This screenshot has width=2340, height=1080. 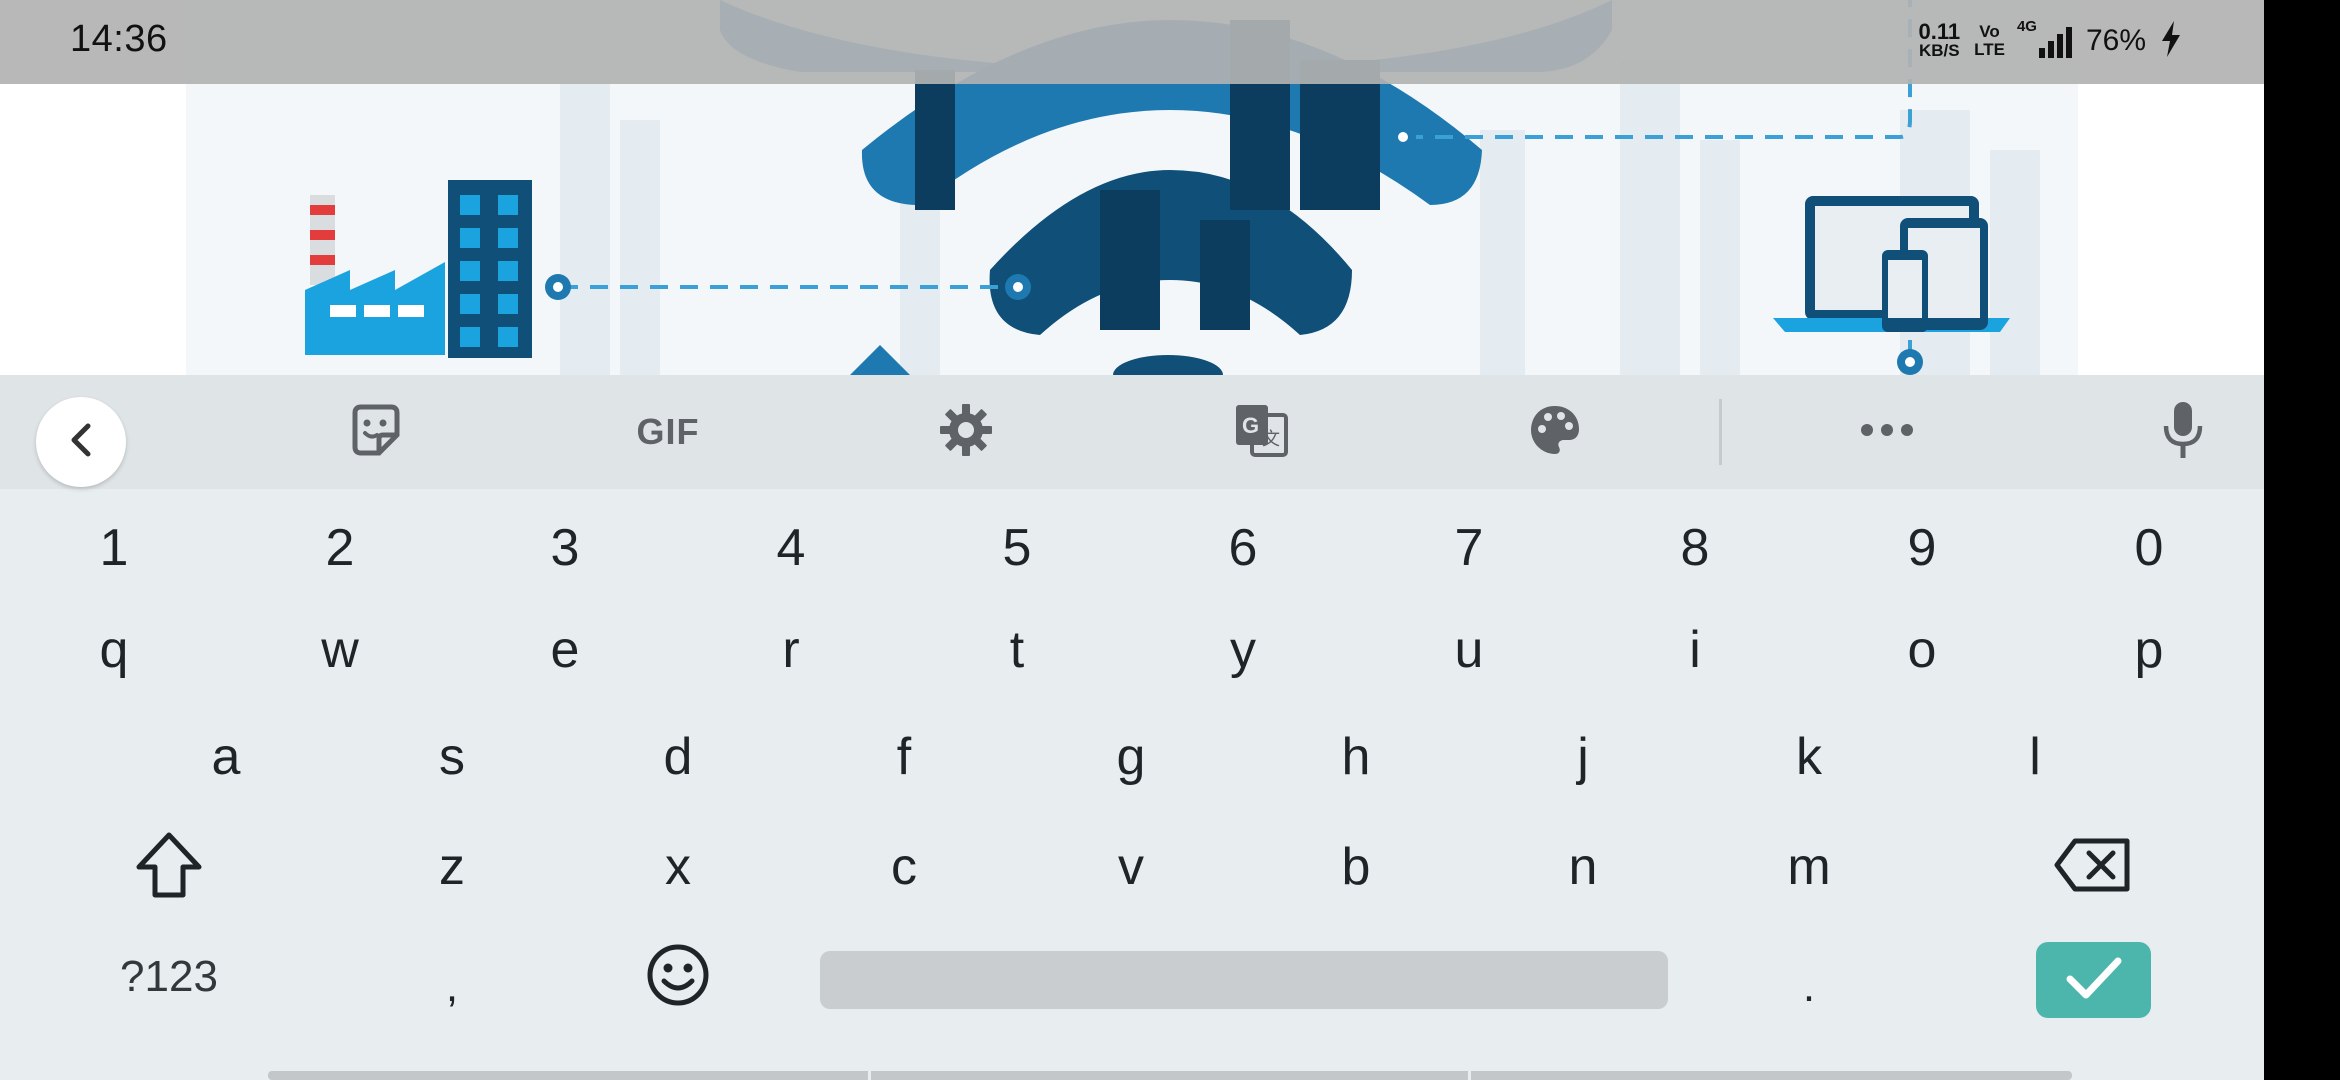 I want to click on key-label: j, so click(x=1583, y=757).